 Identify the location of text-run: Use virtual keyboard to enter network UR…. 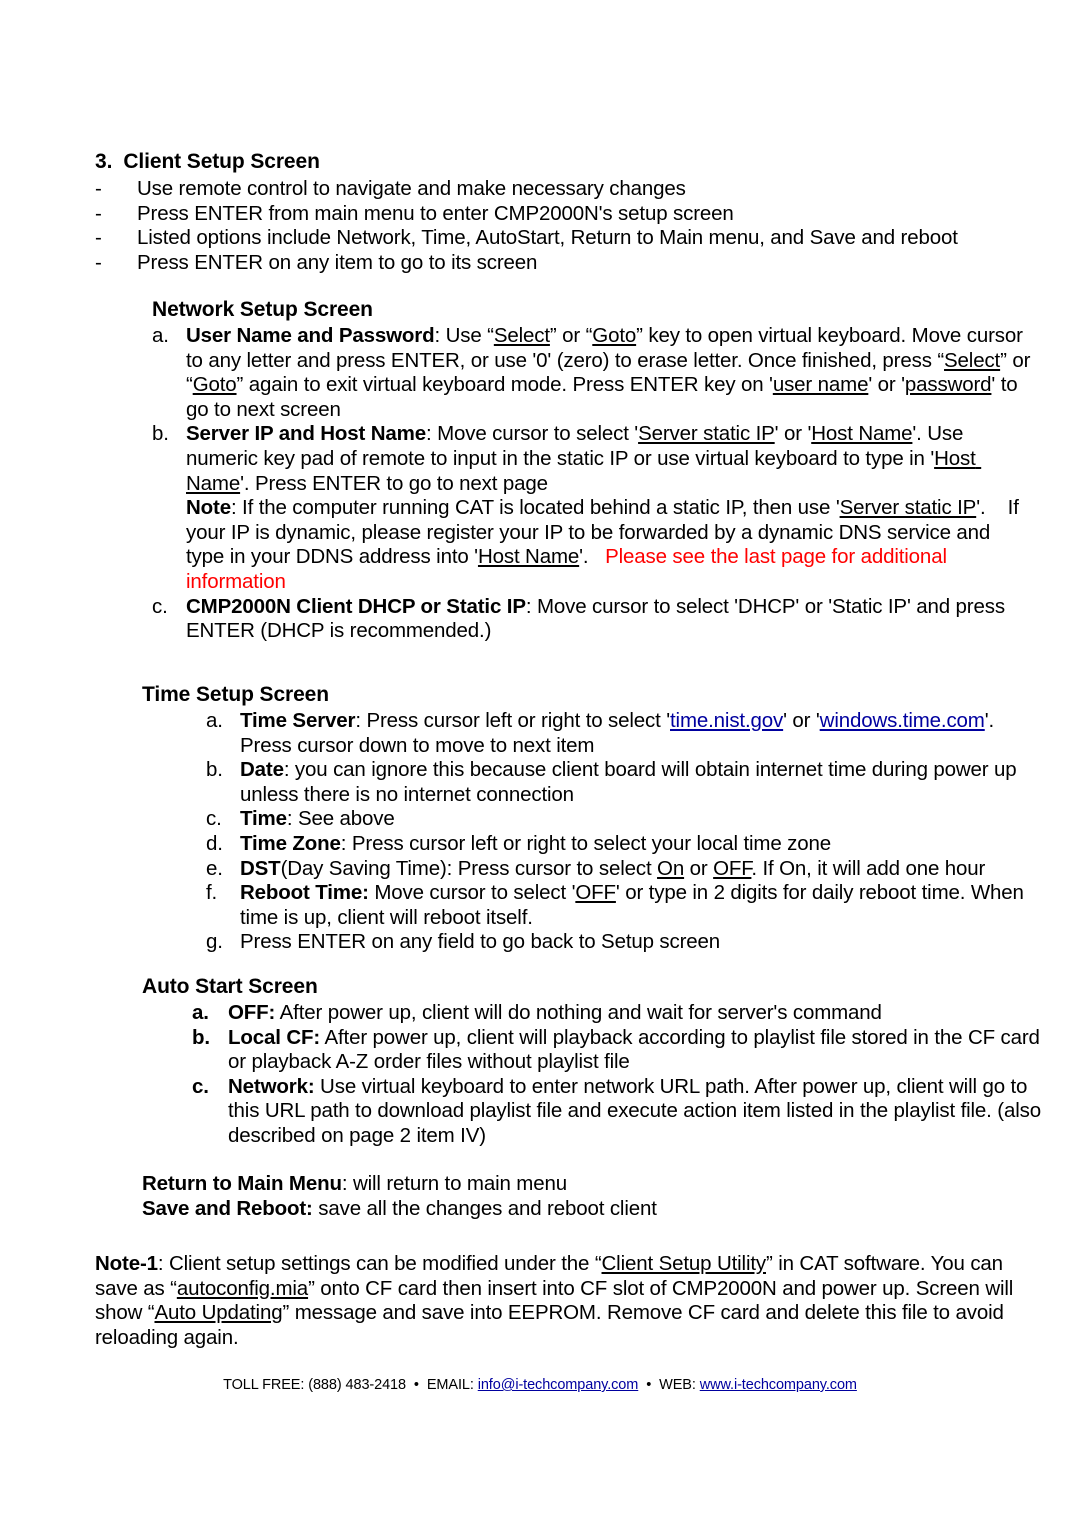
(637, 1110).